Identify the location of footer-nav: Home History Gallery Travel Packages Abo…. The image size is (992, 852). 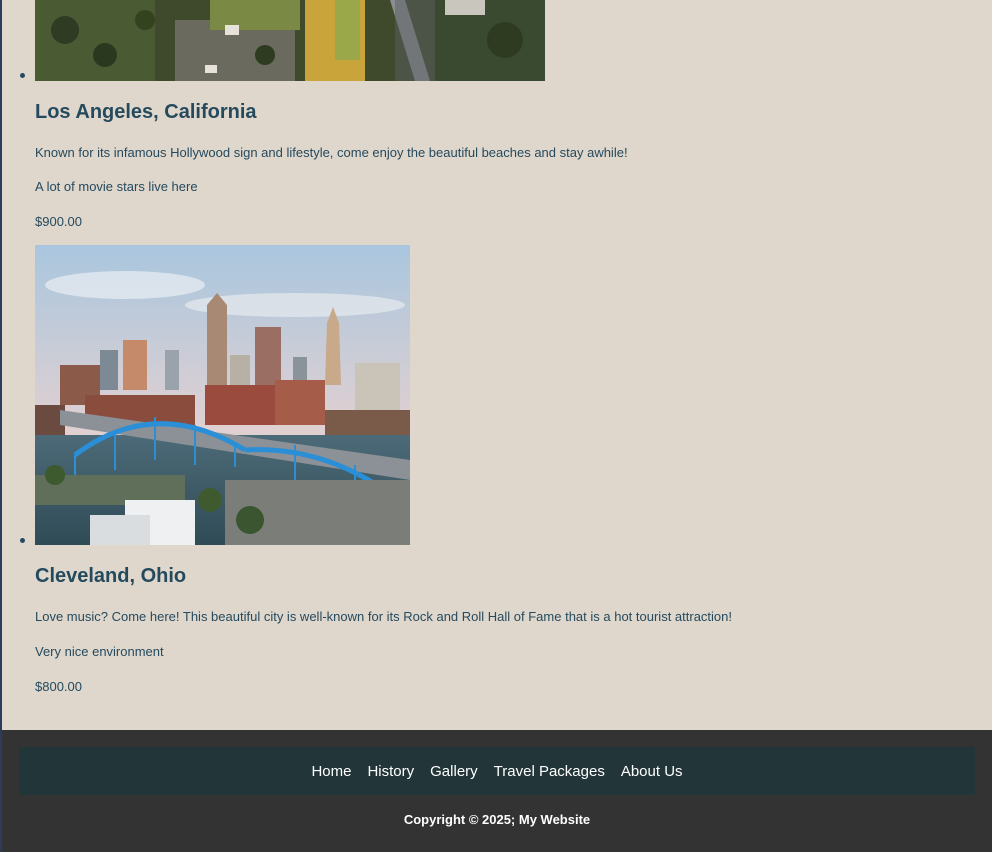
(497, 771).